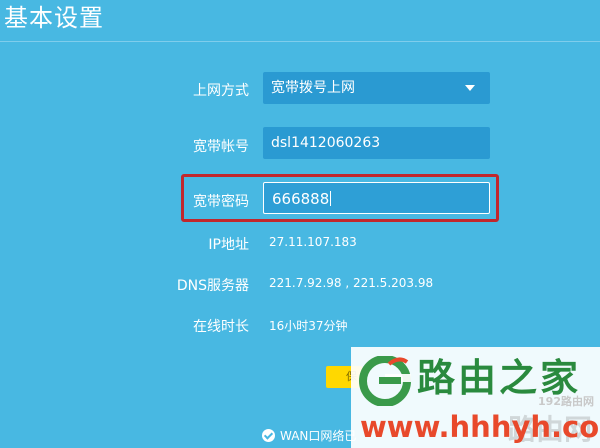  Describe the element at coordinates (300, 41) in the screenshot. I see `title-divider` at that location.